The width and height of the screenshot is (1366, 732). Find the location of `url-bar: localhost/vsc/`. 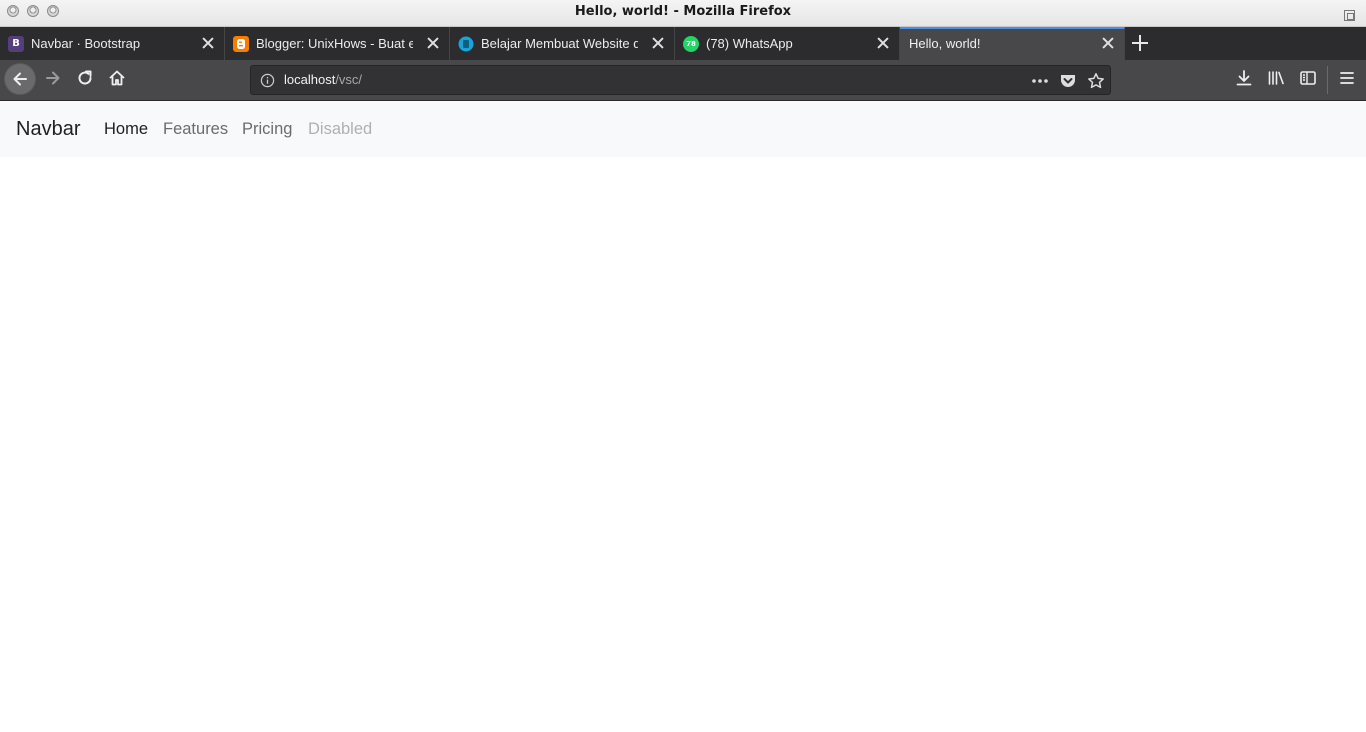

url-bar: localhost/vsc/ is located at coordinates (680, 80).